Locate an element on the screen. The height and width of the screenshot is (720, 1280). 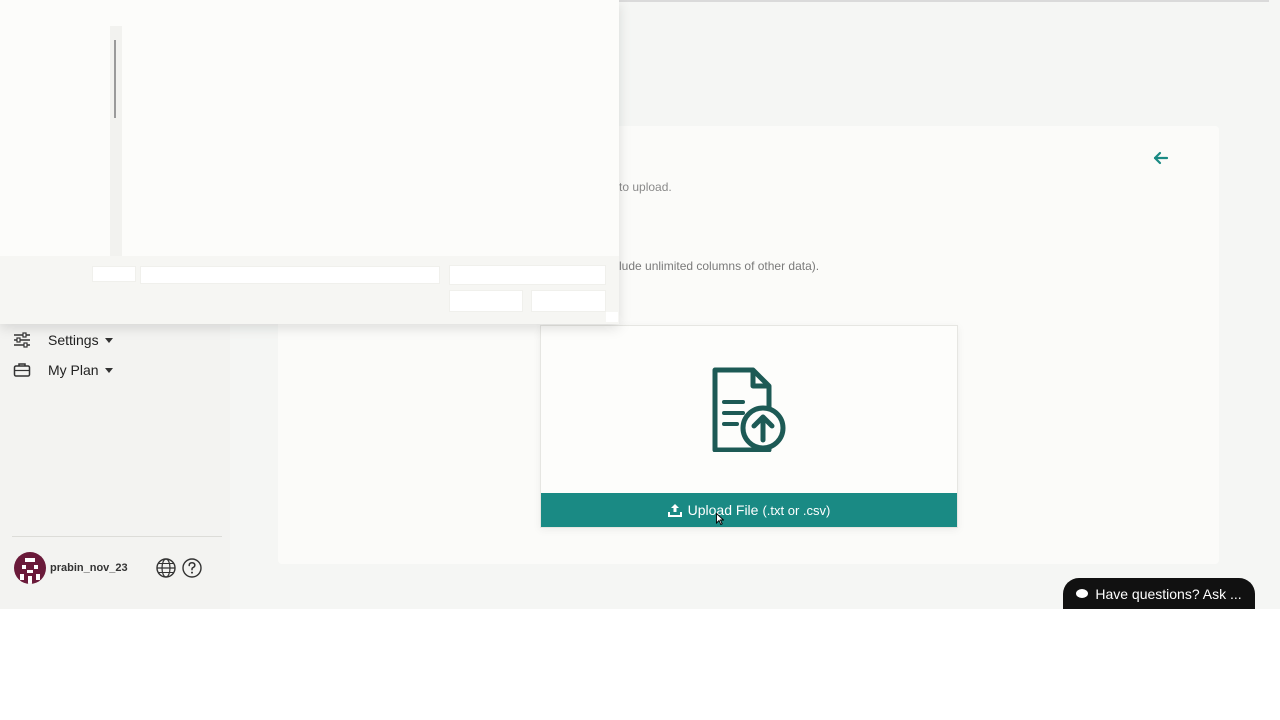
overlay-resize-handle is located at coordinates (612, 317).